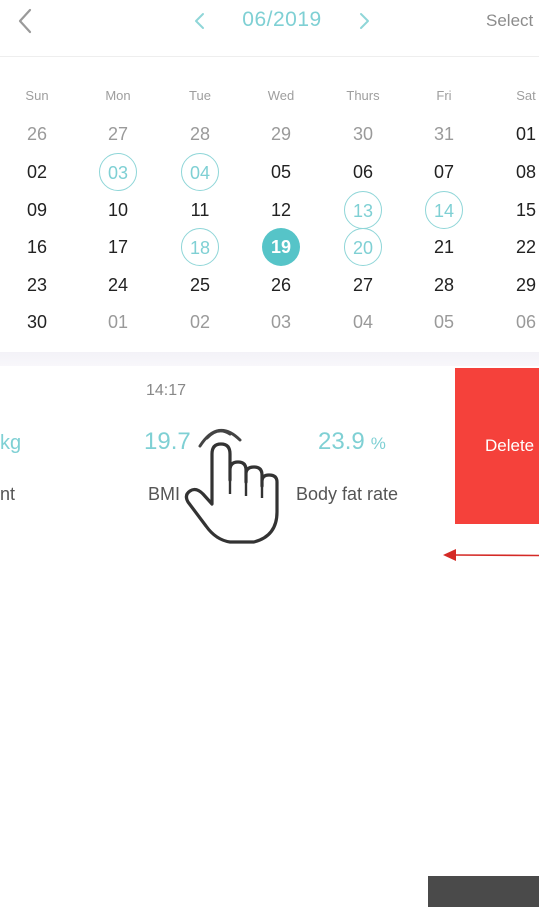  I want to click on calendar-day: 04, so click(363, 322).